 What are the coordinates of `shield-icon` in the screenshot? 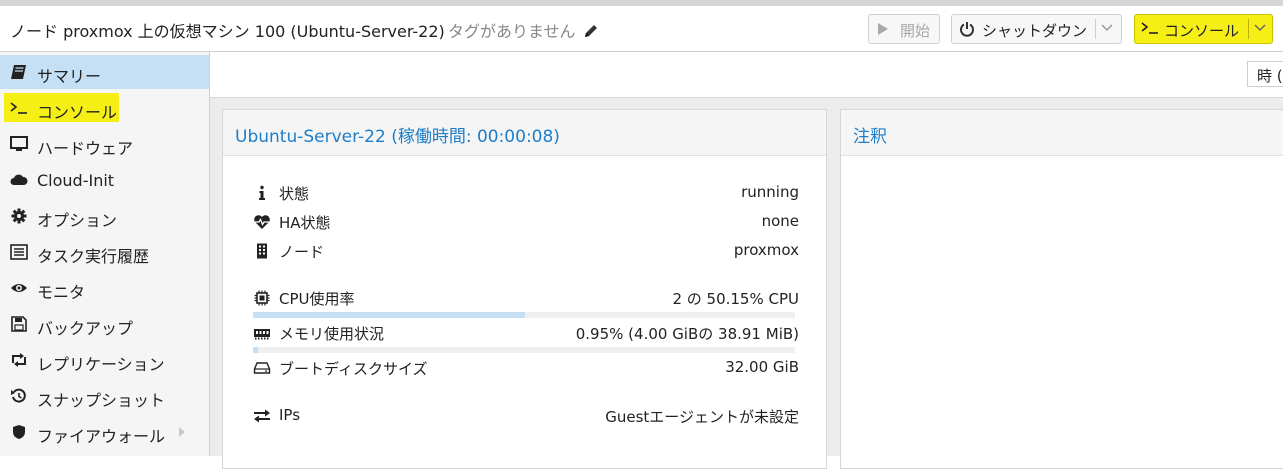 It's located at (19, 432).